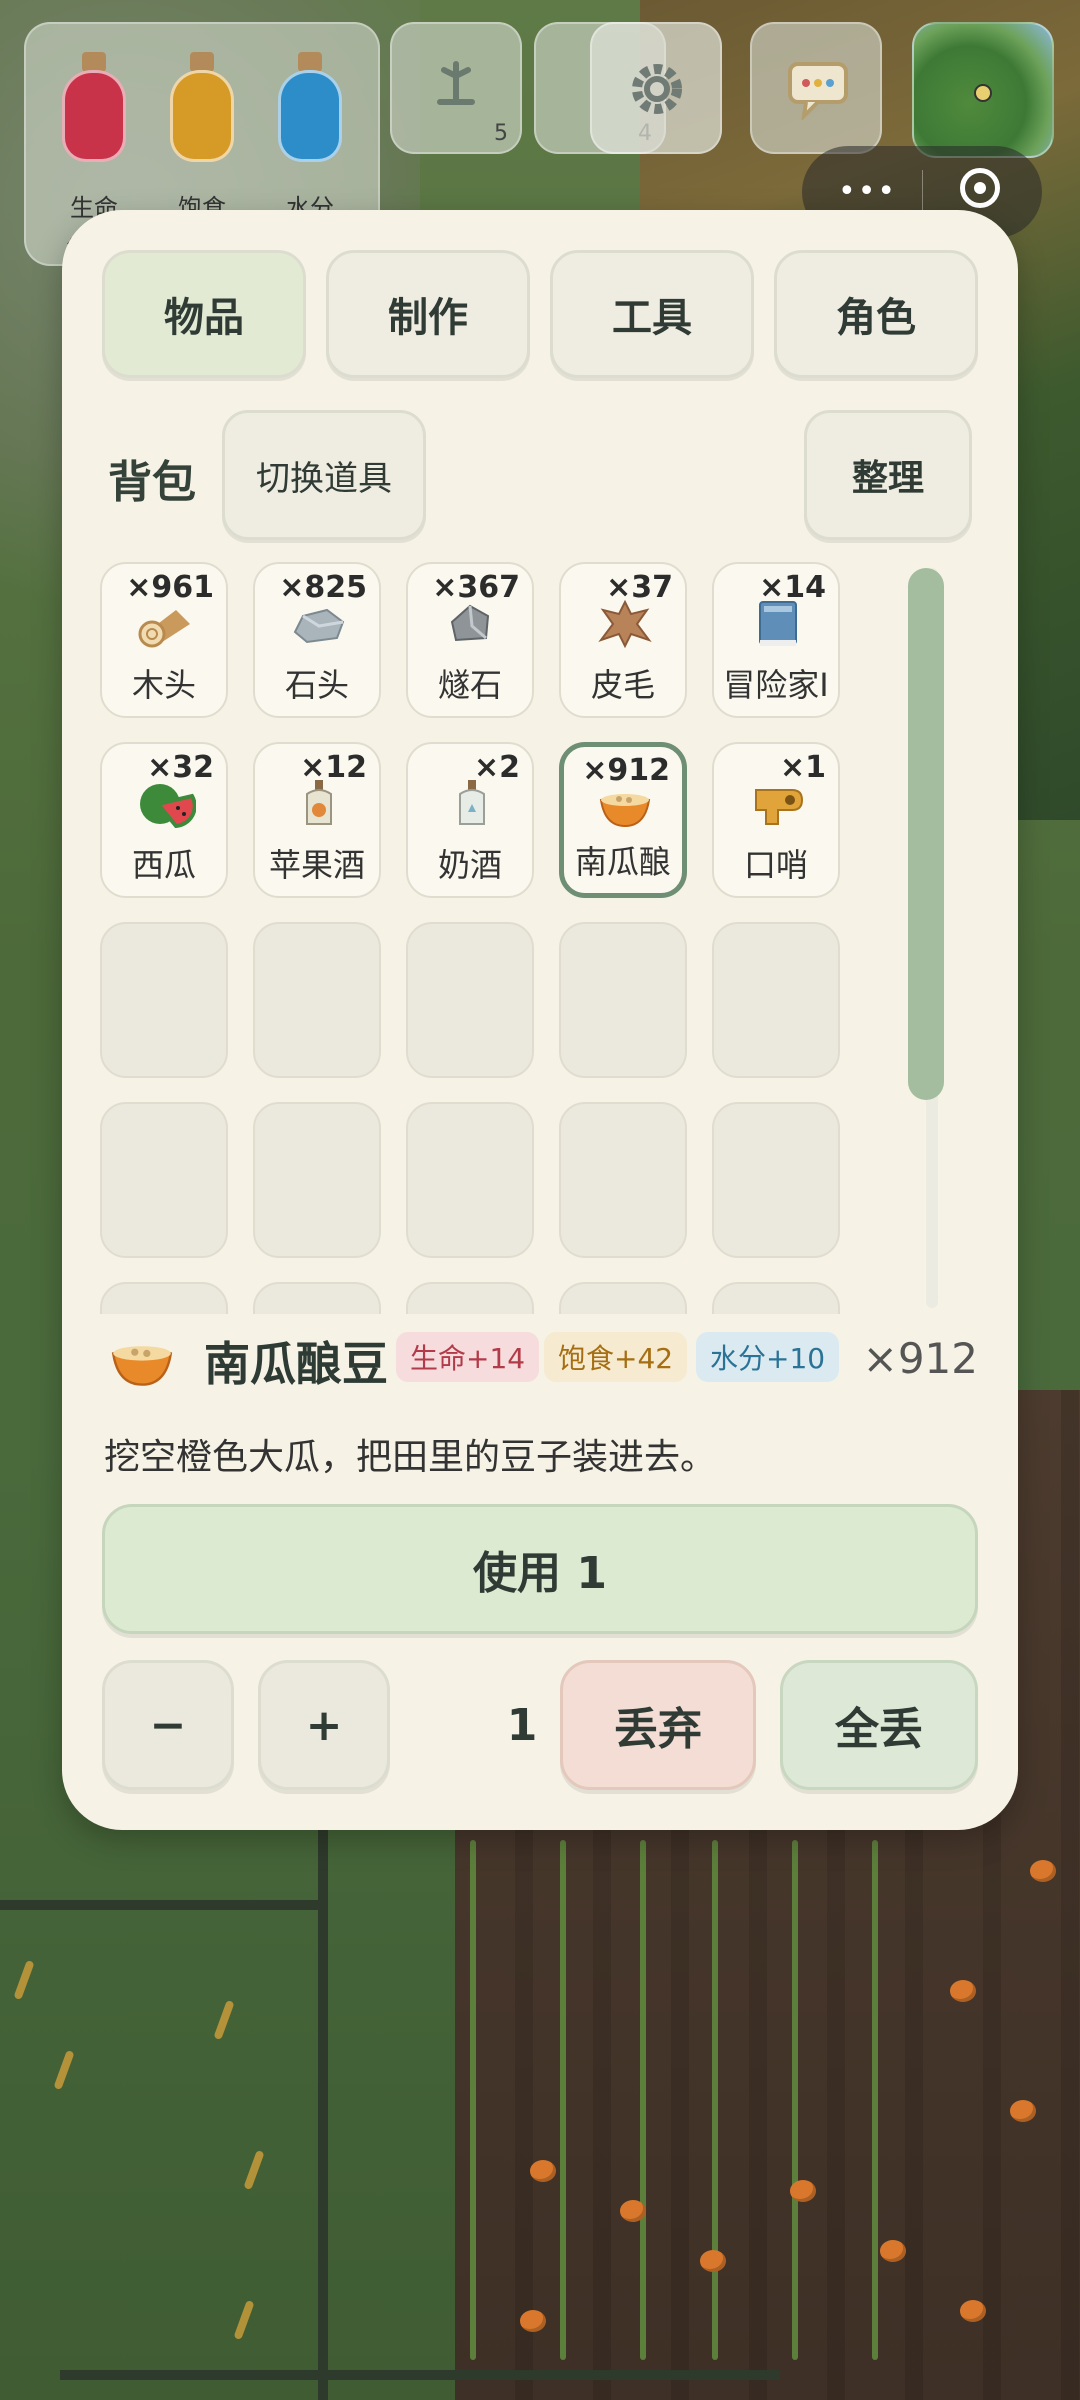  Describe the element at coordinates (658, 1725) in the screenshot. I see `discard-button: 丢弃` at that location.